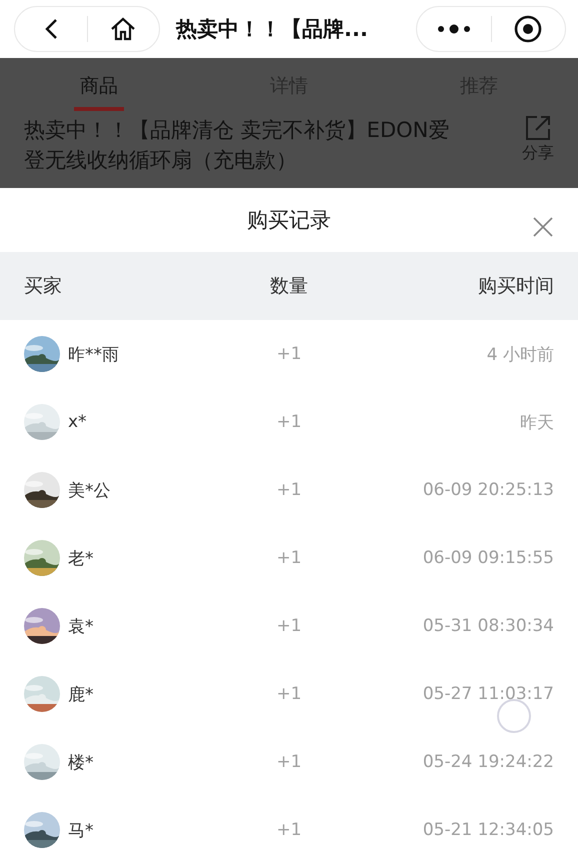 The image size is (578, 858). What do you see at coordinates (99, 91) in the screenshot?
I see `tab: 商品` at bounding box center [99, 91].